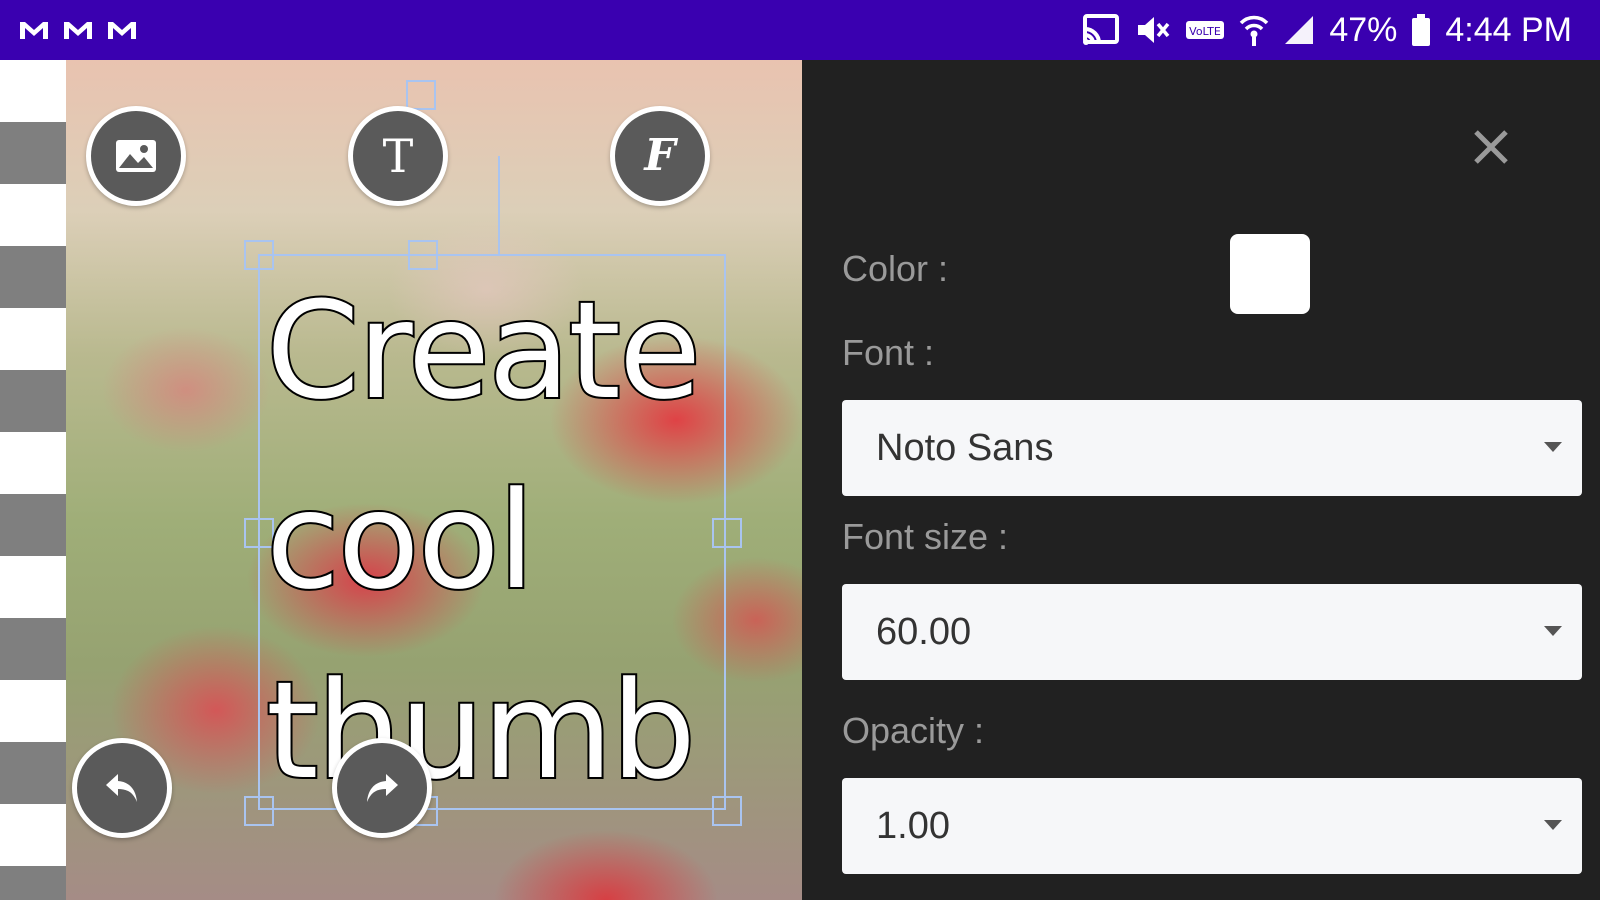 The height and width of the screenshot is (900, 1600). What do you see at coordinates (1212, 826) in the screenshot?
I see `opacity-select: 1.00` at bounding box center [1212, 826].